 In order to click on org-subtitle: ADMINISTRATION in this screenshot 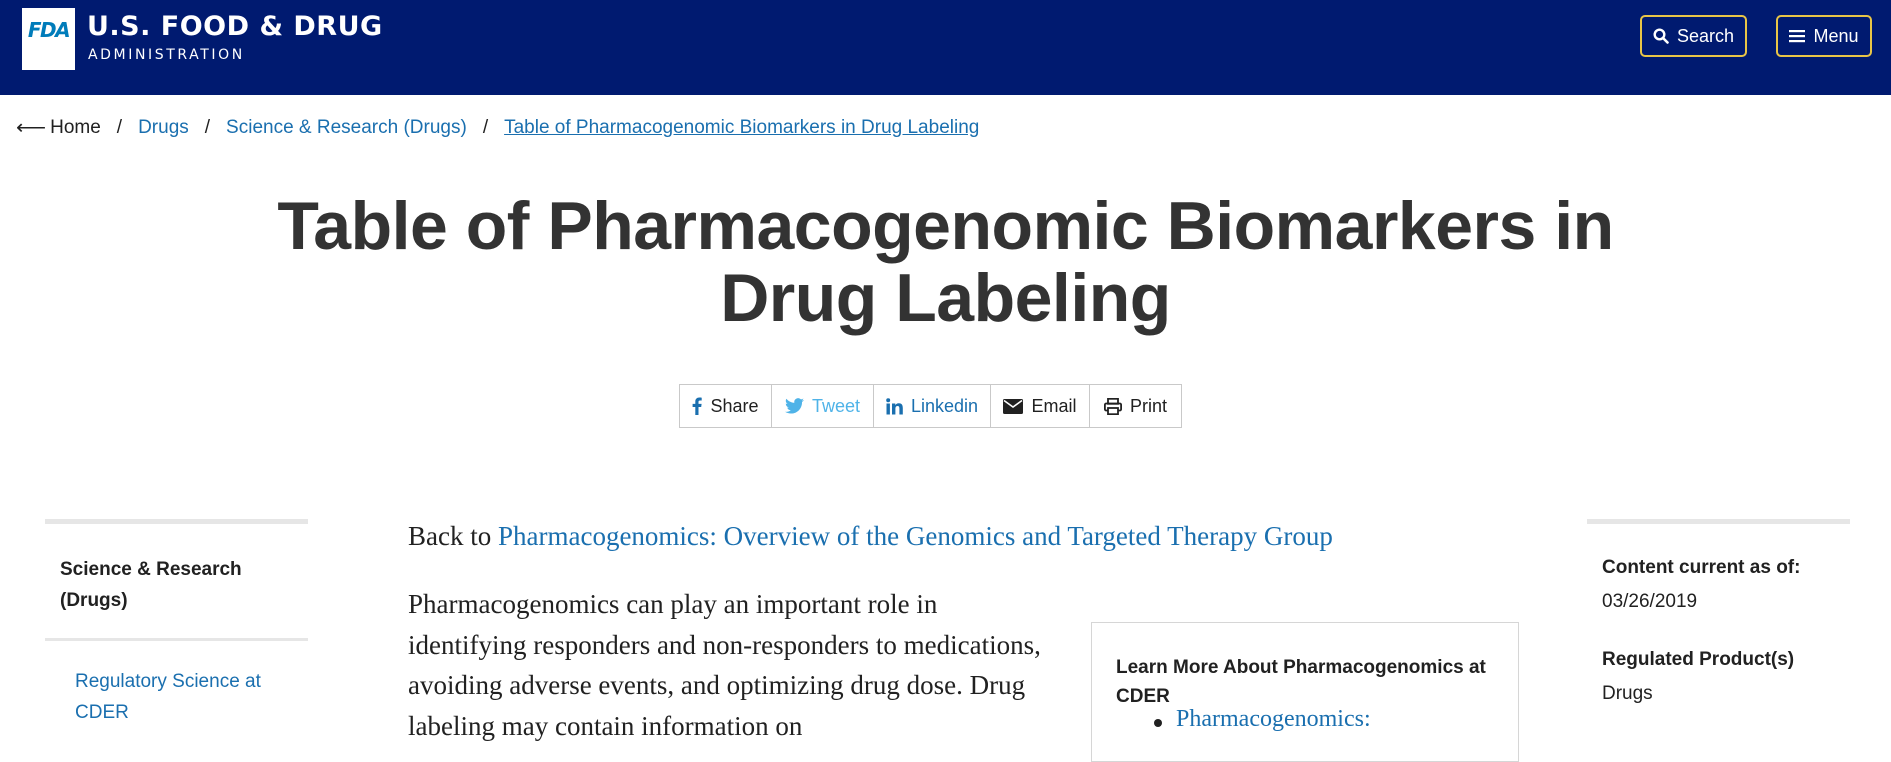, I will do `click(166, 55)`.